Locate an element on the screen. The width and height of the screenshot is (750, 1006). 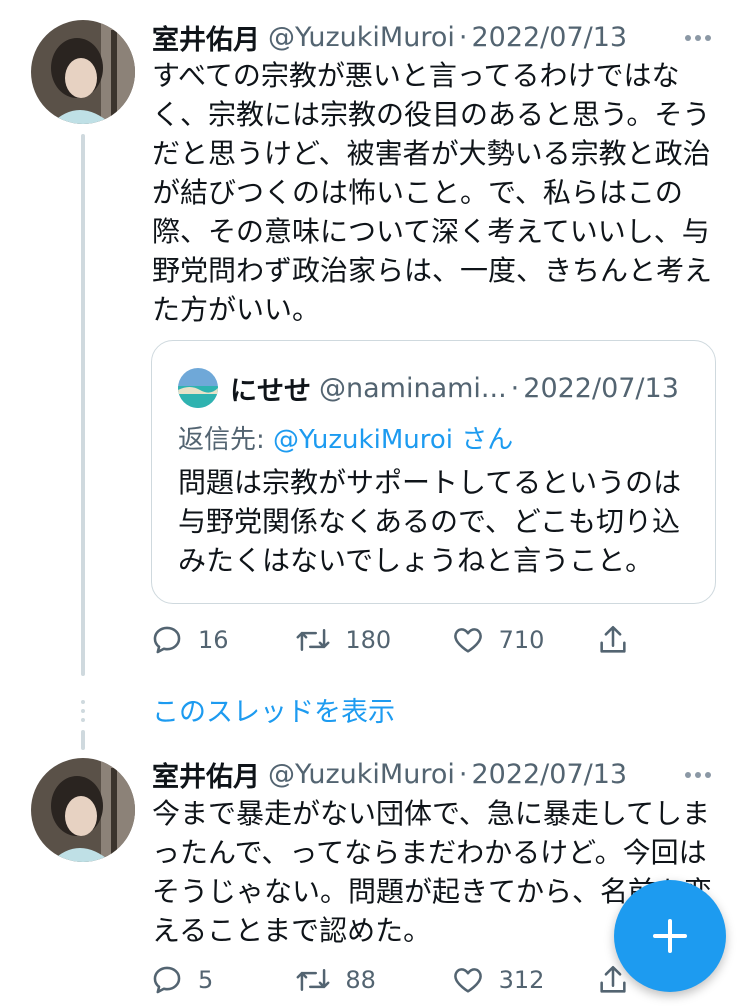
quote-date: 2022/07/13 is located at coordinates (601, 388).